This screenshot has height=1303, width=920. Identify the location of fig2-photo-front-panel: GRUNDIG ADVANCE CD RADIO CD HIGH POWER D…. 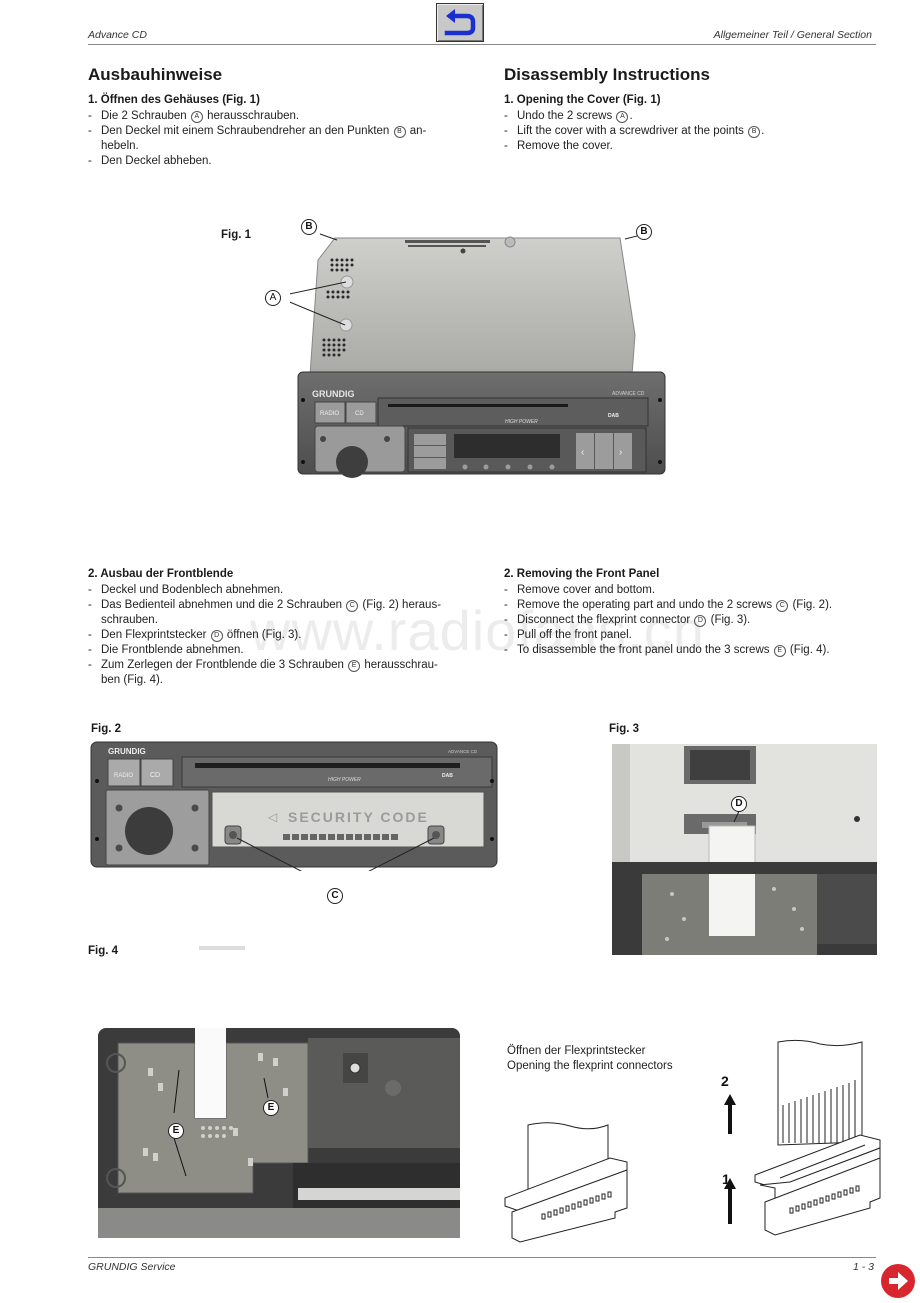
(295, 806).